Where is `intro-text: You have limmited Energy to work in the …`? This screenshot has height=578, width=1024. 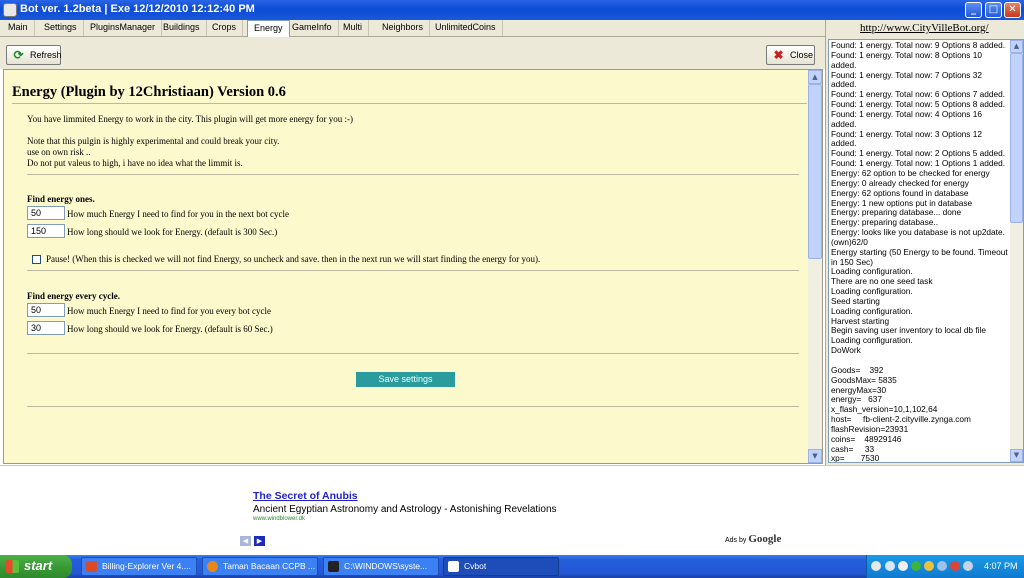 intro-text: You have limmited Energy to work in the … is located at coordinates (190, 119).